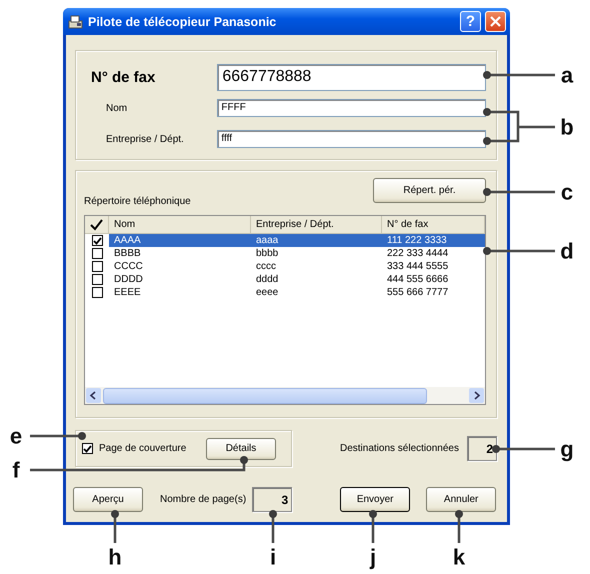 This screenshot has height=574, width=590. I want to click on scroll-right-icon, so click(476, 395).